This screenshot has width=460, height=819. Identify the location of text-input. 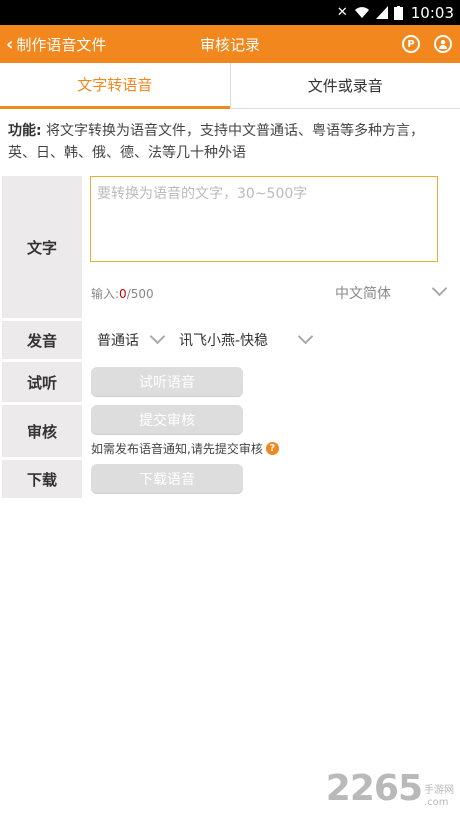
(264, 219).